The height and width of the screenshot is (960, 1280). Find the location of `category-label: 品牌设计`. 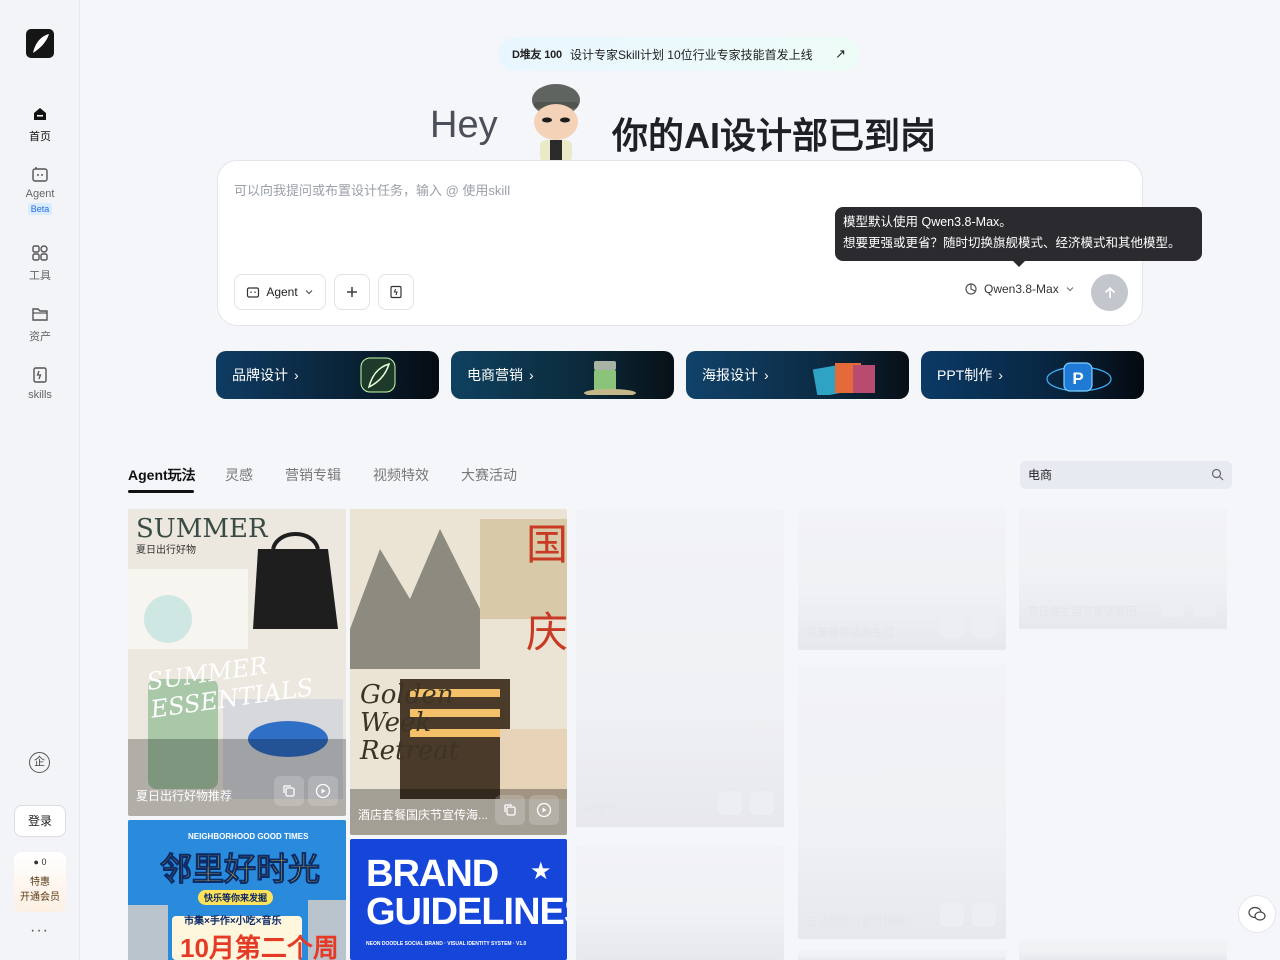

category-label: 品牌设计 is located at coordinates (260, 375).